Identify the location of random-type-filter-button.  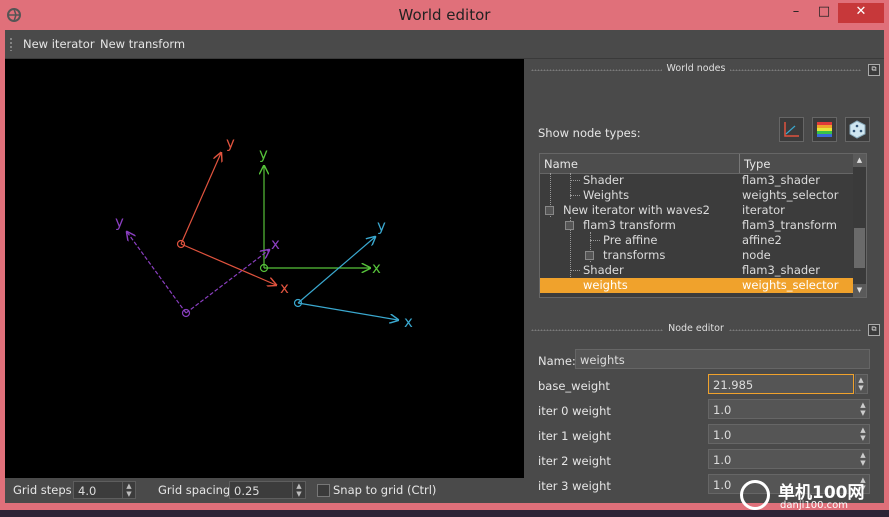
(857, 129).